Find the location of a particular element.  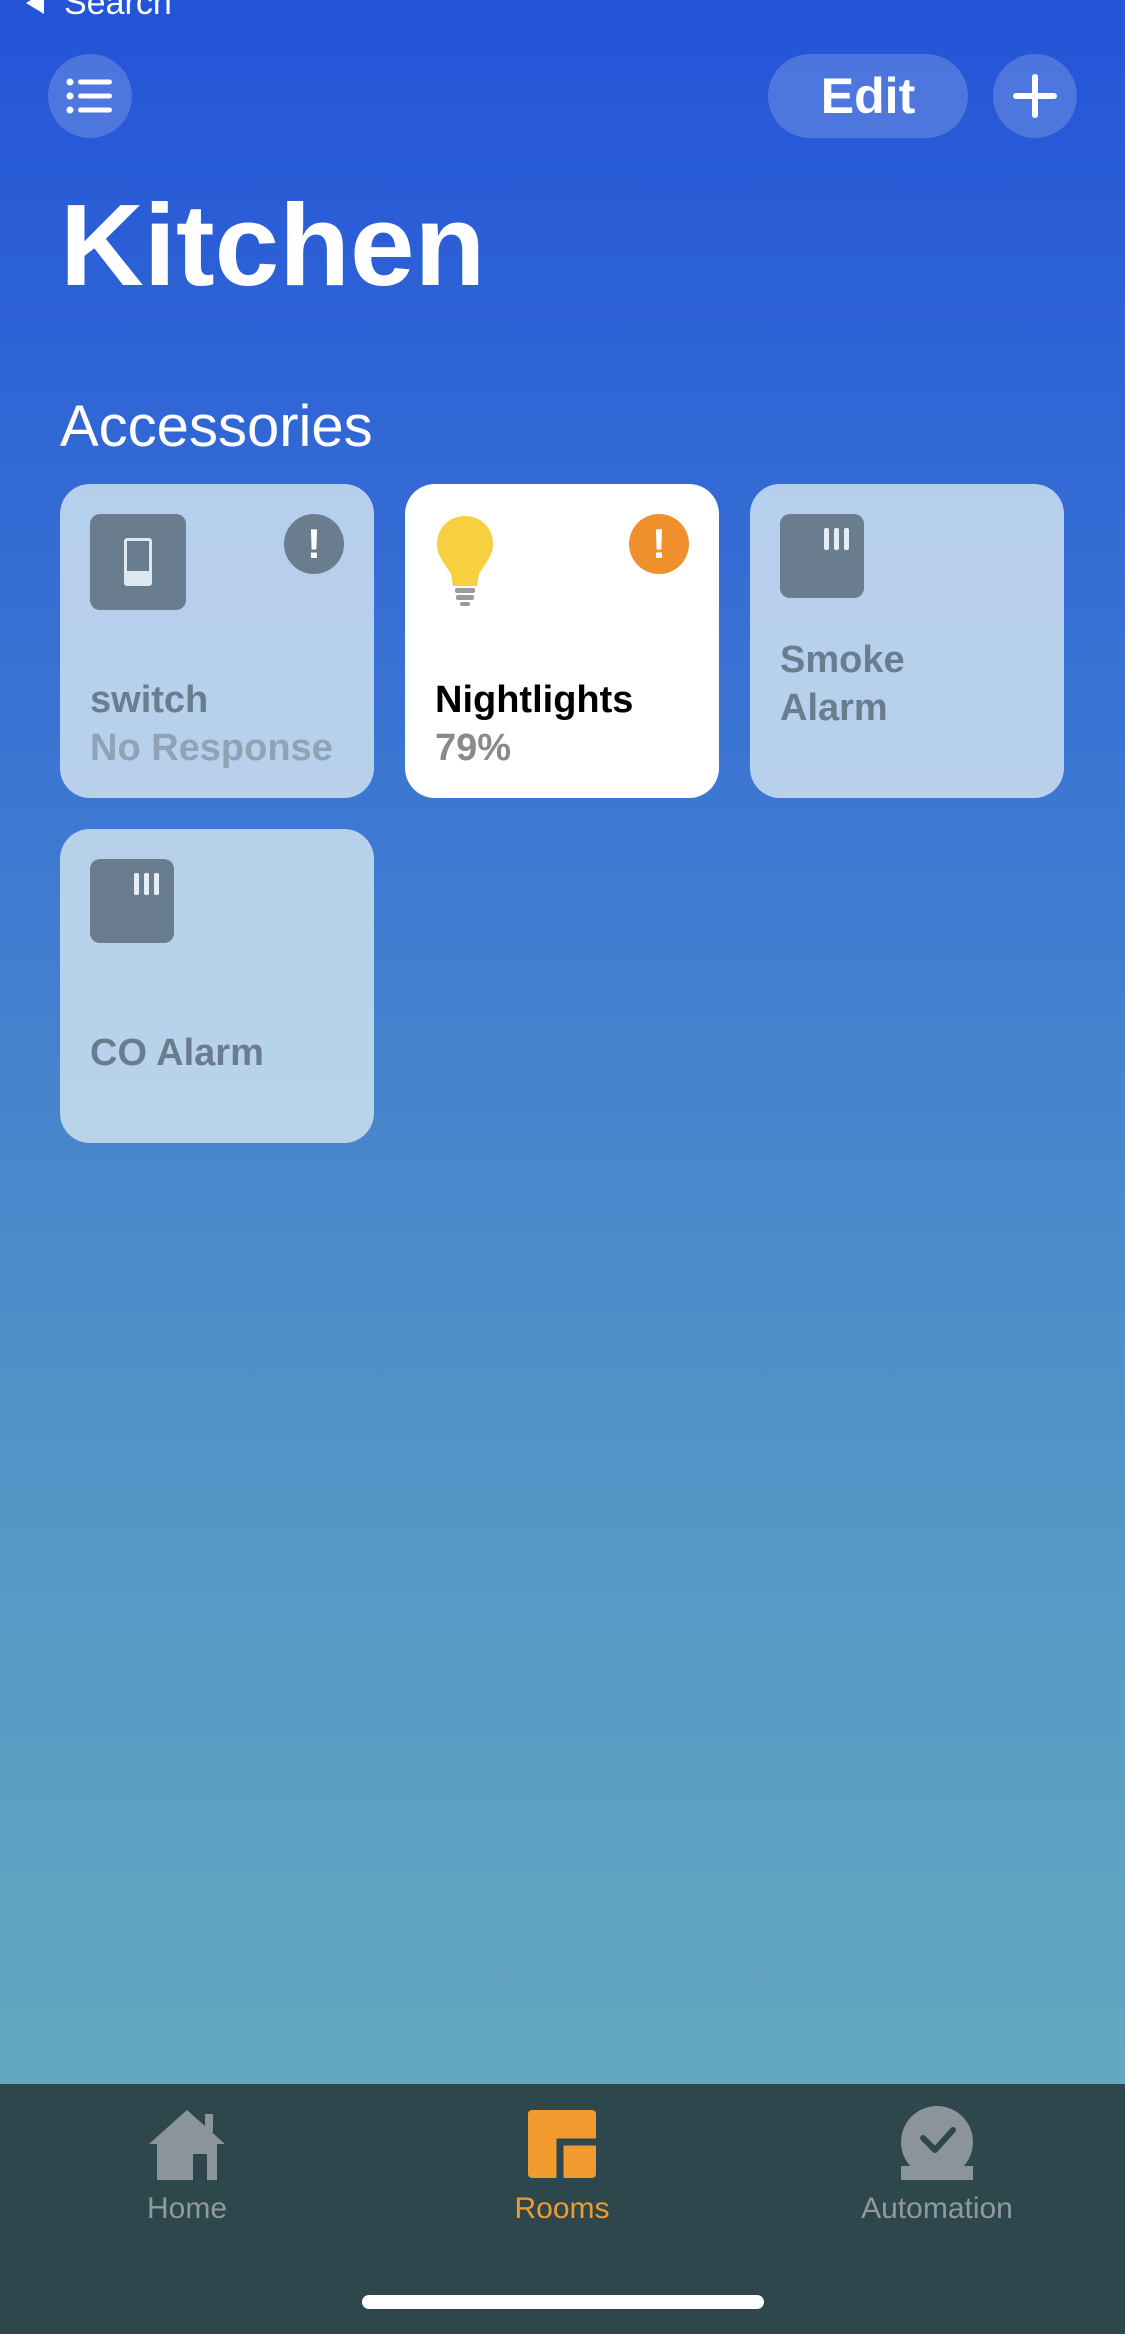

tab-label: Rooms is located at coordinates (562, 2208).